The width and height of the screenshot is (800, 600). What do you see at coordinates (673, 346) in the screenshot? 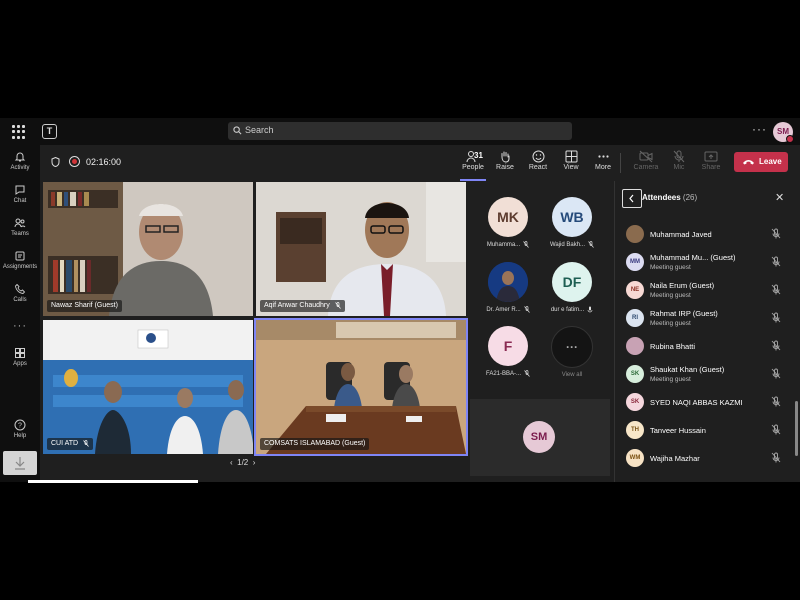
I see `attendee-name: Rubina Bhatti` at bounding box center [673, 346].